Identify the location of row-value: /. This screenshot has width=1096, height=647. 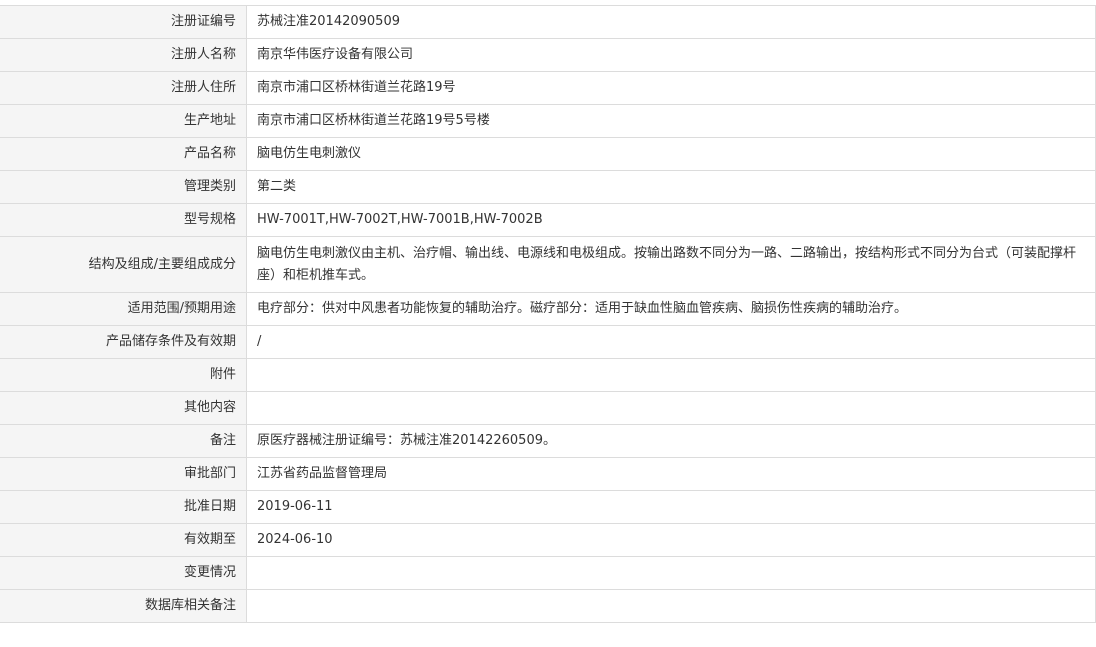
(671, 342).